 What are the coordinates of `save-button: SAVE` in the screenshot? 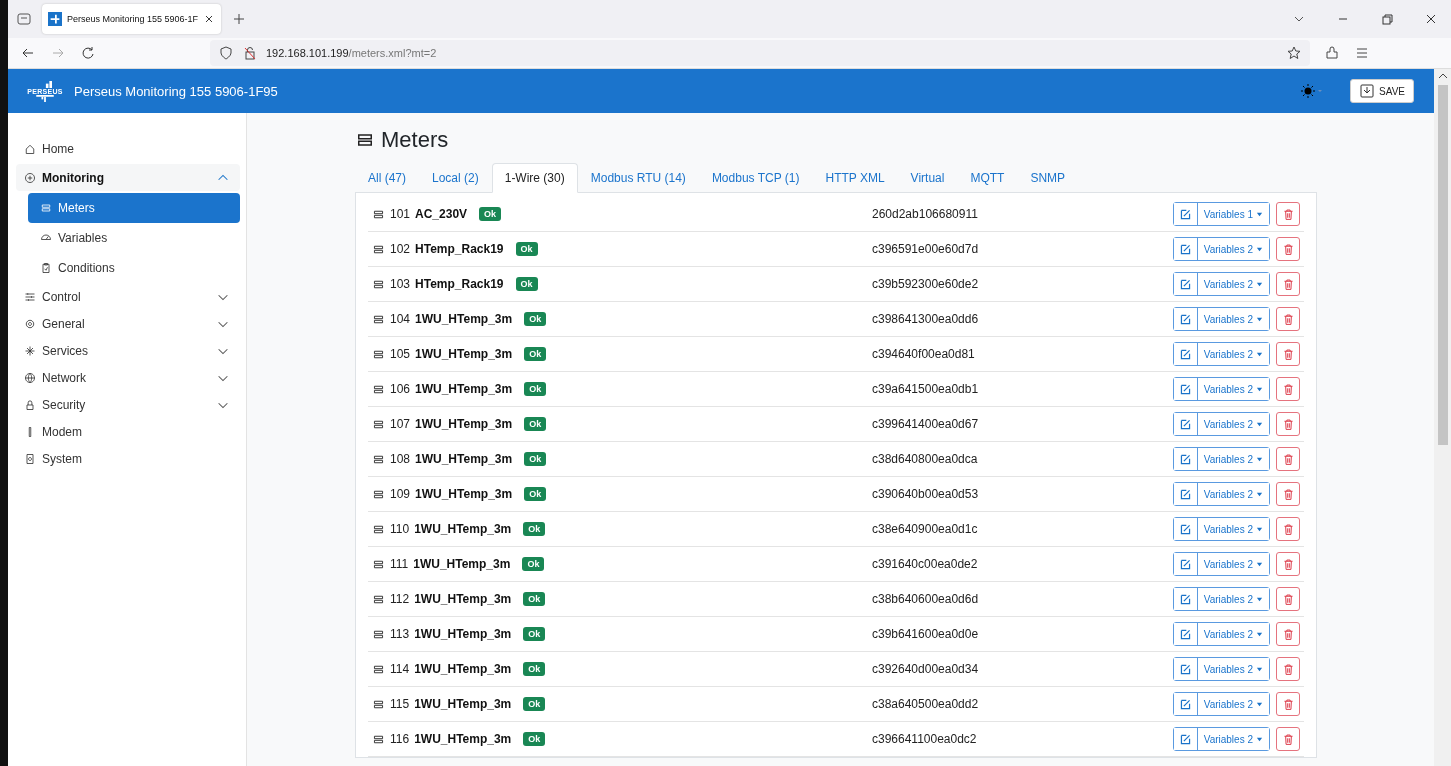 It's located at (1382, 91).